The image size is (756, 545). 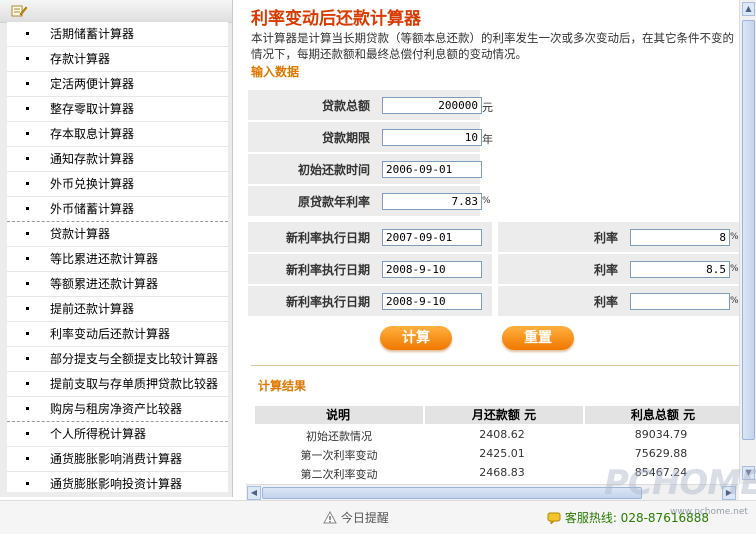 I want to click on rate-change-1-rate-input, so click(x=680, y=237).